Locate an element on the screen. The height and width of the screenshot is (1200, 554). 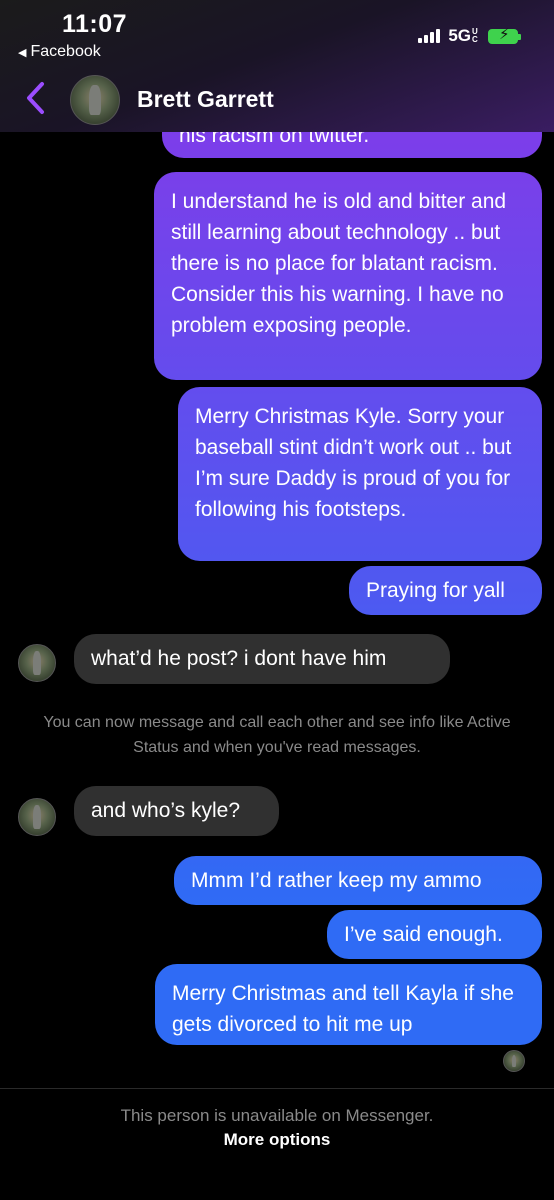
message-incoming: and who’s kyle? is located at coordinates (176, 811).